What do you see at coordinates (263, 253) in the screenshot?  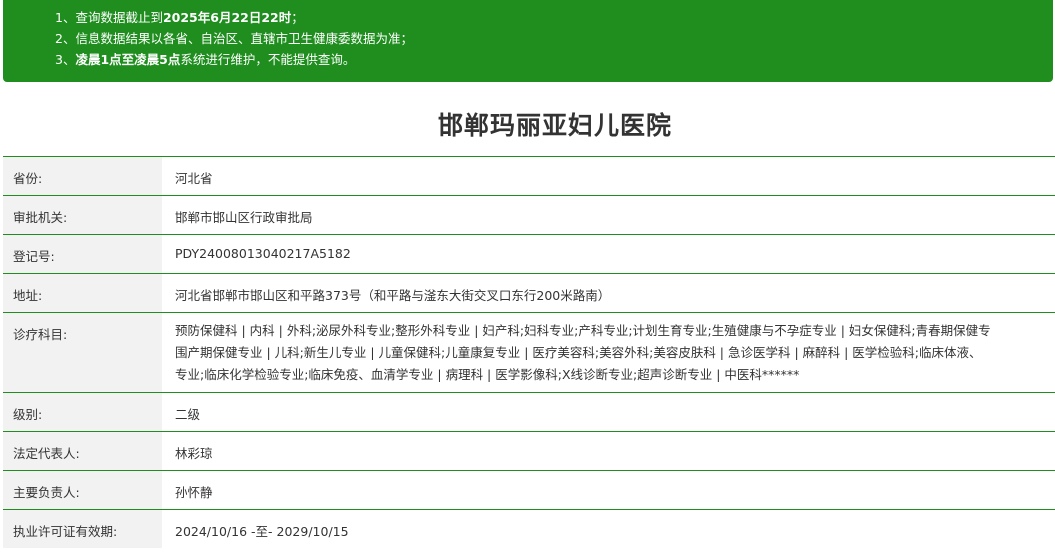 I see `reg-no-value: PDY24008013040217A5182` at bounding box center [263, 253].